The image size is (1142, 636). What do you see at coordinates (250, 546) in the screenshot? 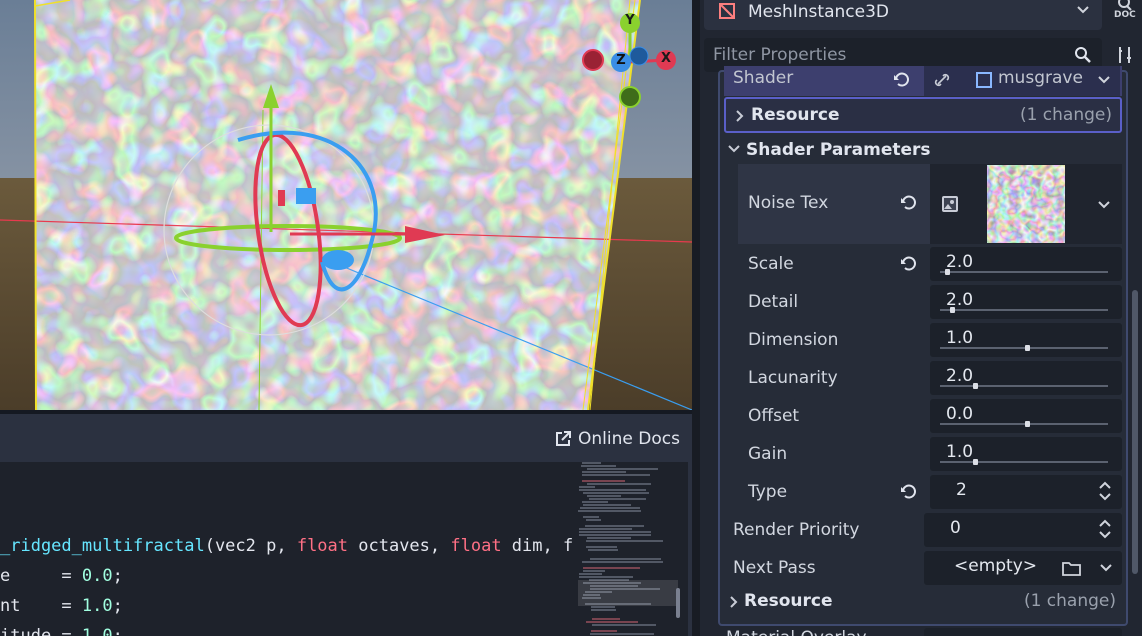
I see `code-text: (vec2 p,` at bounding box center [250, 546].